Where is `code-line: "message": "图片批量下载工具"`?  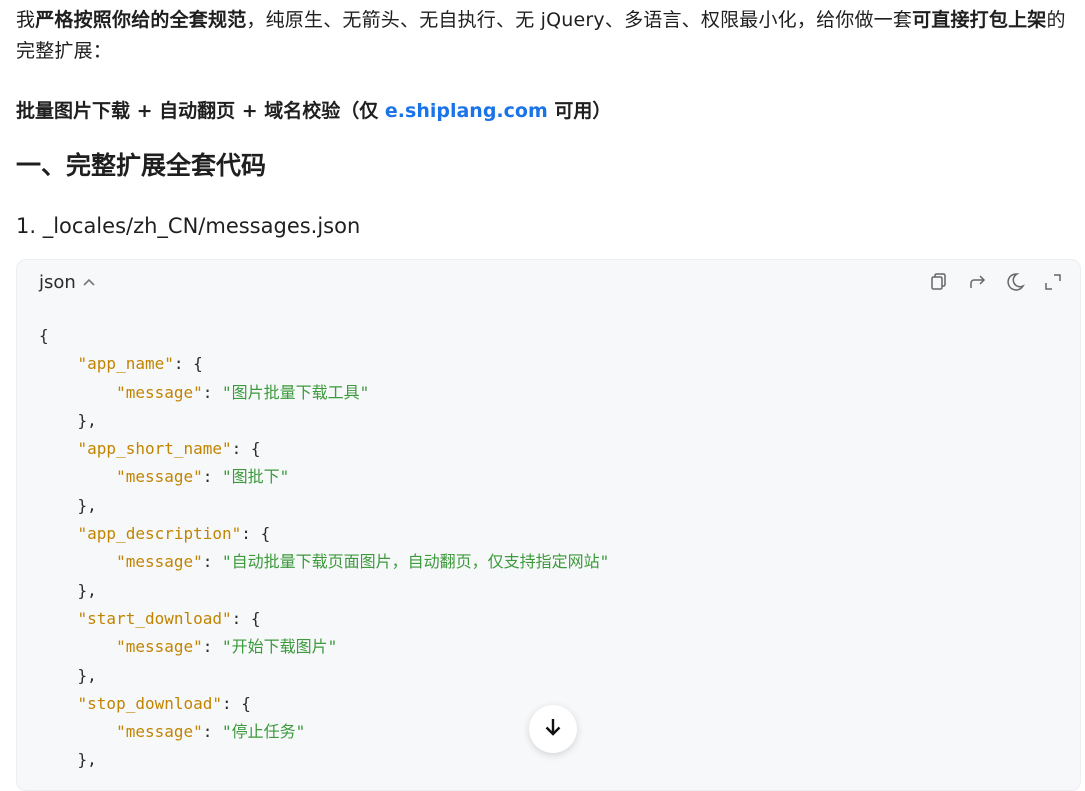 code-line: "message": "图片批量下载工具" is located at coordinates (243, 392).